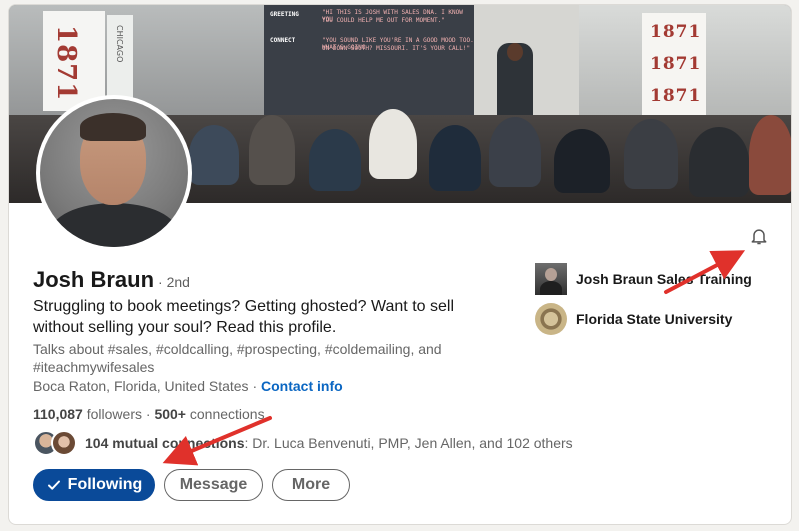  What do you see at coordinates (551, 319) in the screenshot?
I see `university-seal` at bounding box center [551, 319].